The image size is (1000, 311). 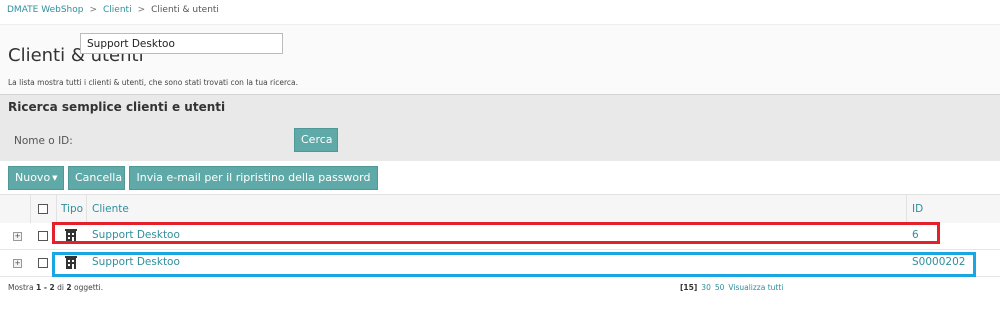 I want to click on show-all-link: Visualizza tutti, so click(x=755, y=287).